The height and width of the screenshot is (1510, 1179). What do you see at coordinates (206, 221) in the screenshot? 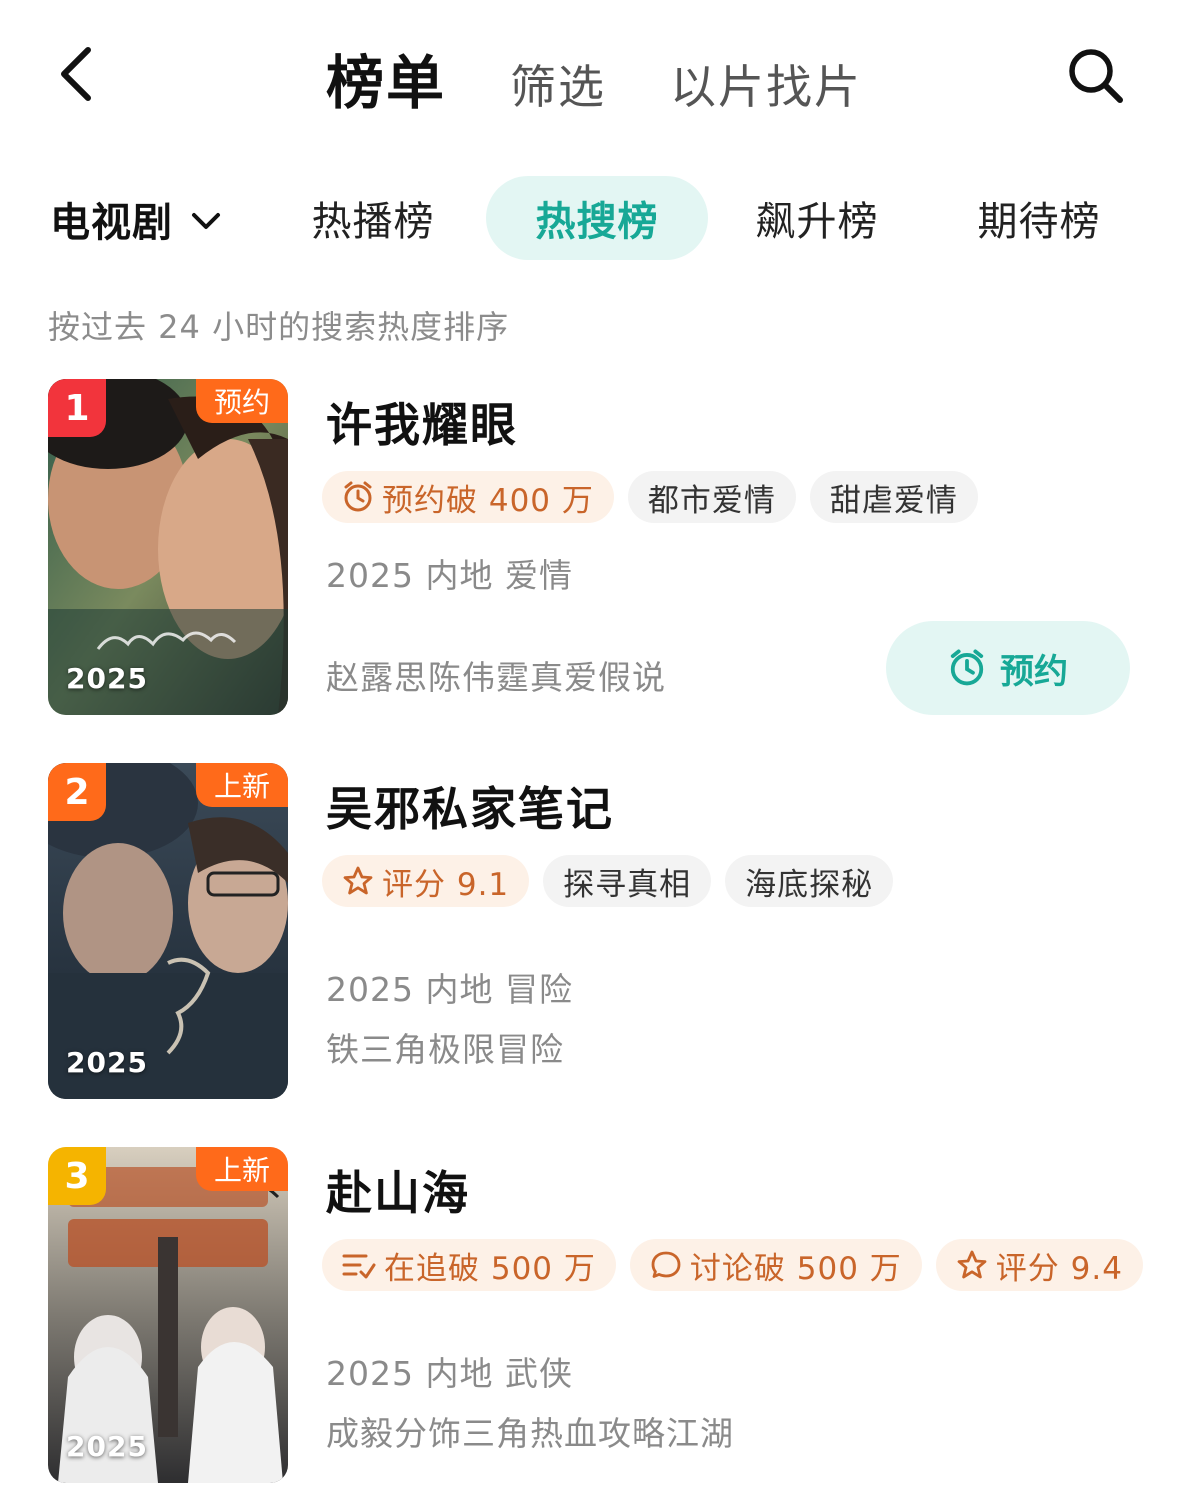
I see `chevron-down-icon` at bounding box center [206, 221].